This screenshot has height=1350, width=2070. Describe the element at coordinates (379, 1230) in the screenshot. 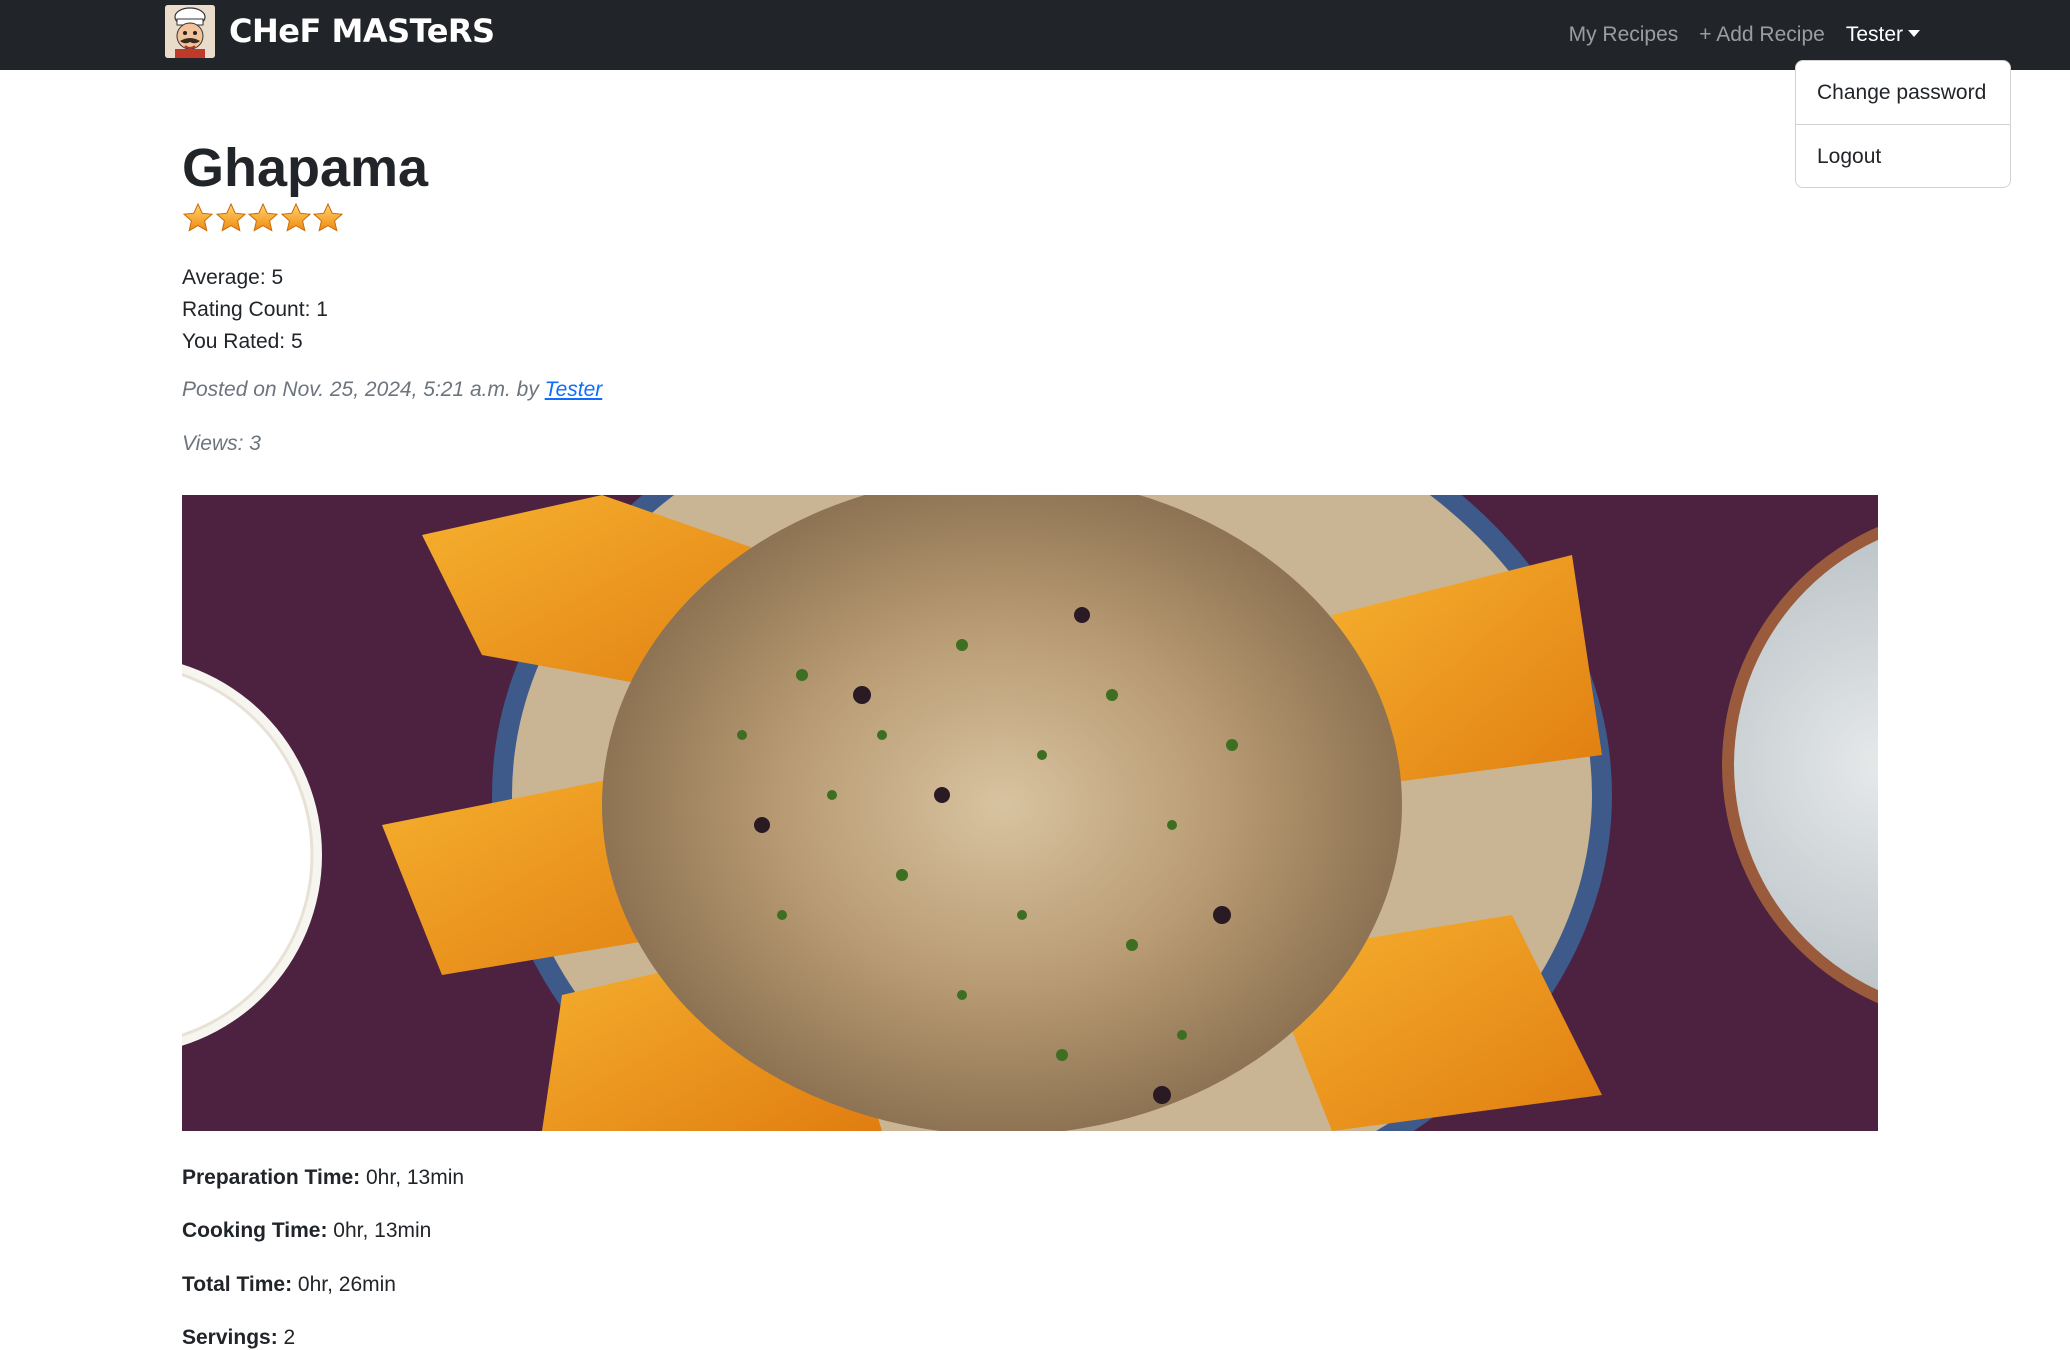

I see `cook-value: 0hr, 13min` at that location.